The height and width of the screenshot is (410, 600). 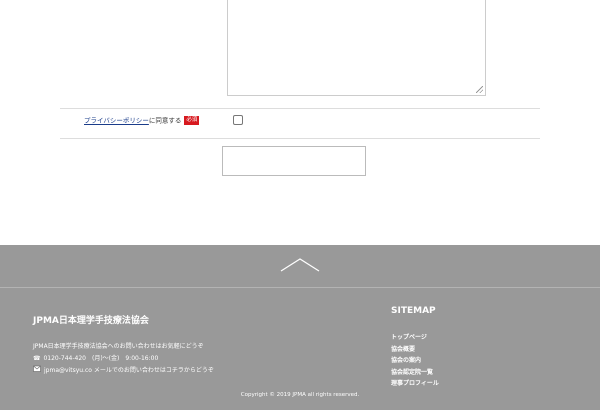 What do you see at coordinates (415, 350) in the screenshot?
I see `sitemap-item-about: 協会概要` at bounding box center [415, 350].